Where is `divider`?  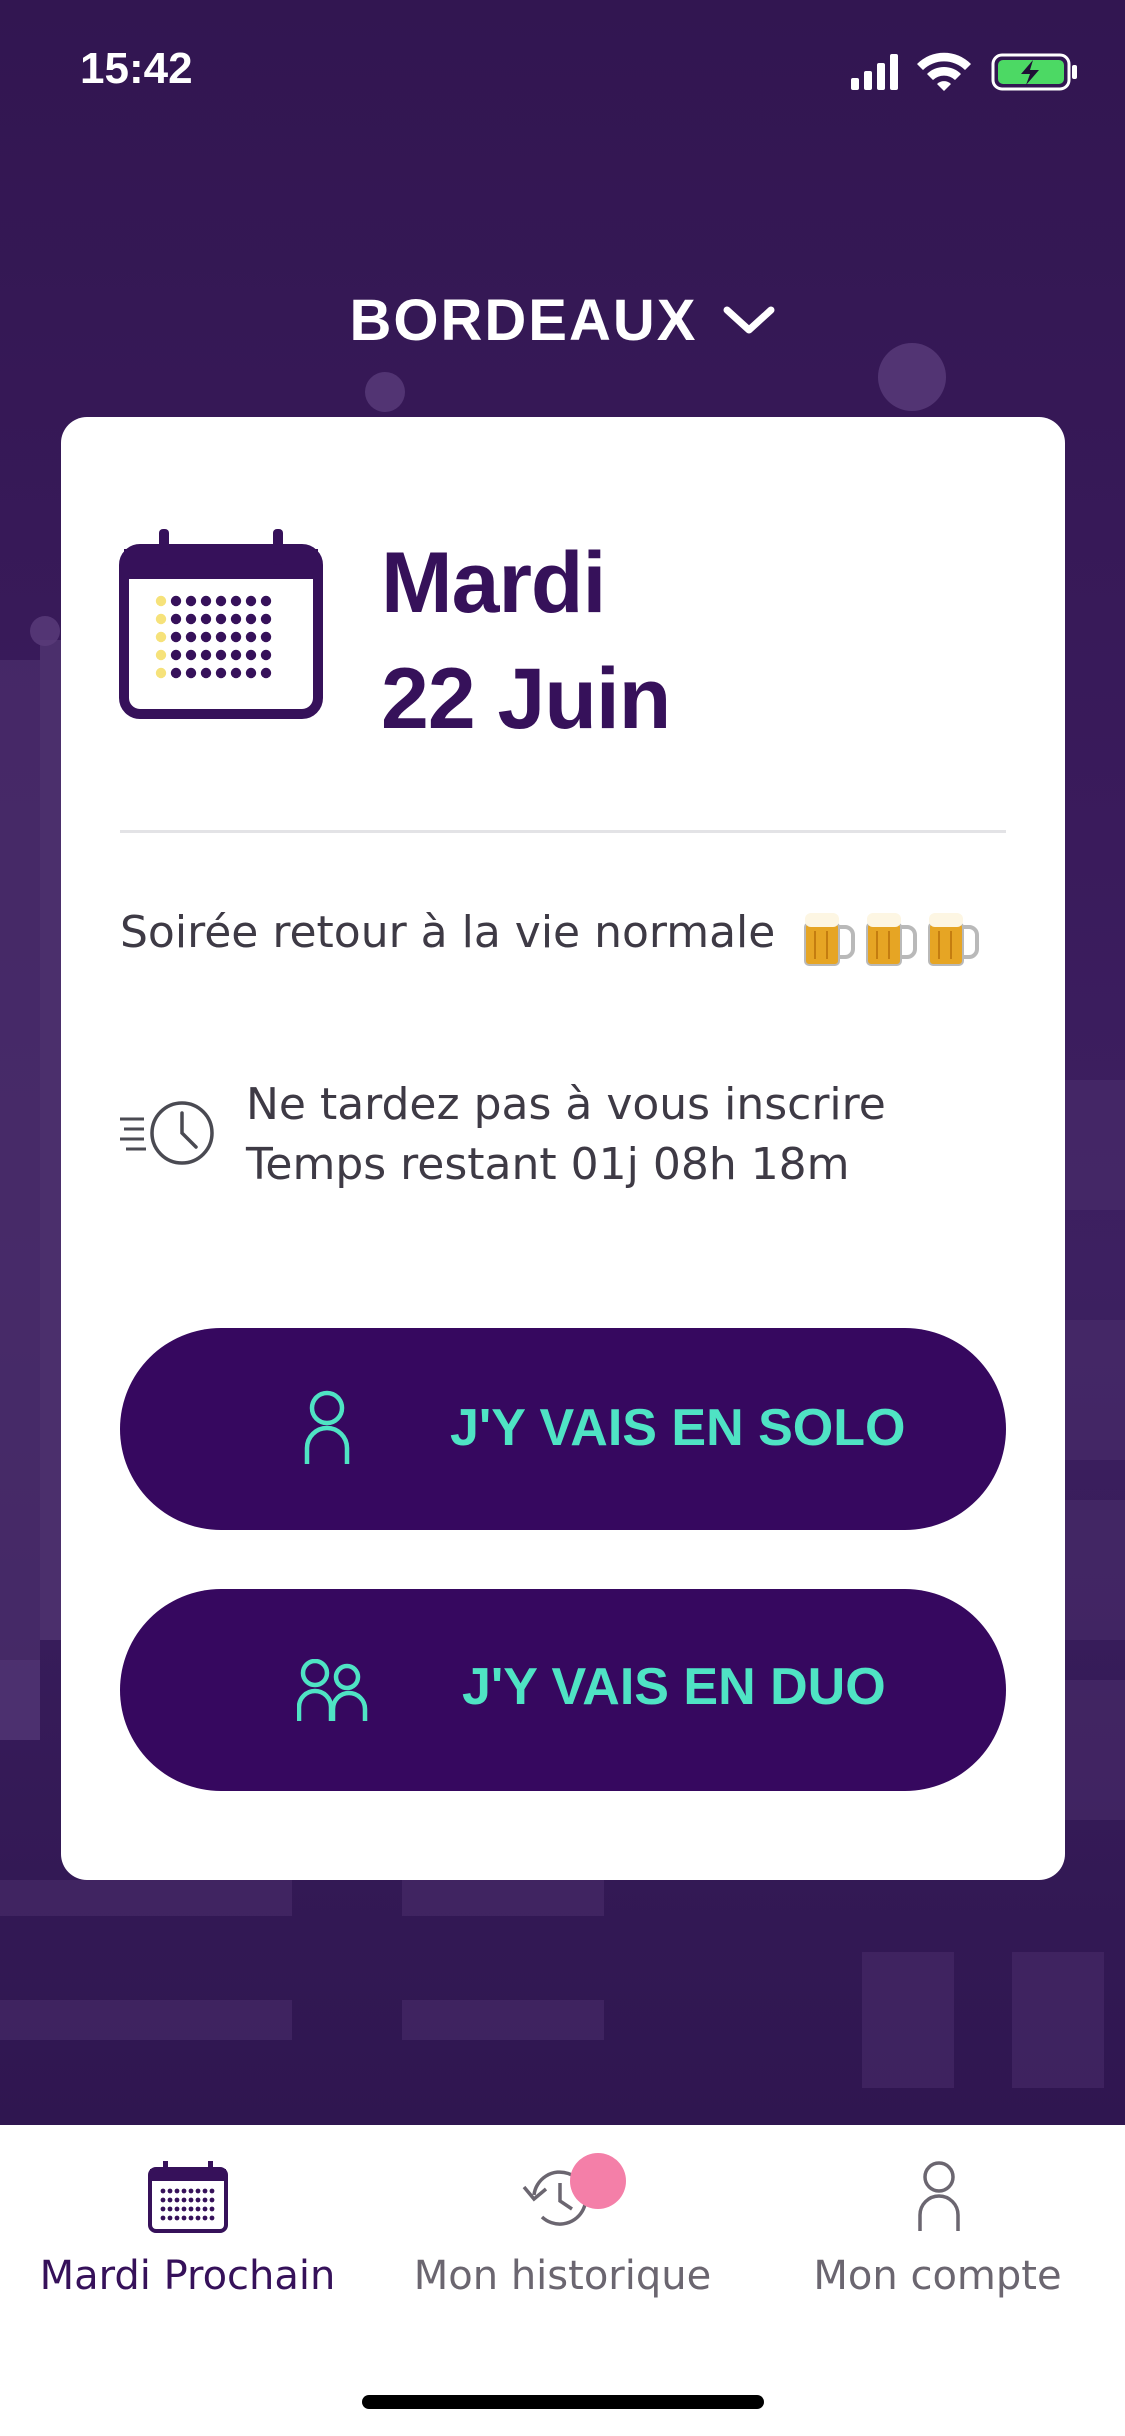
divider is located at coordinates (563, 831).